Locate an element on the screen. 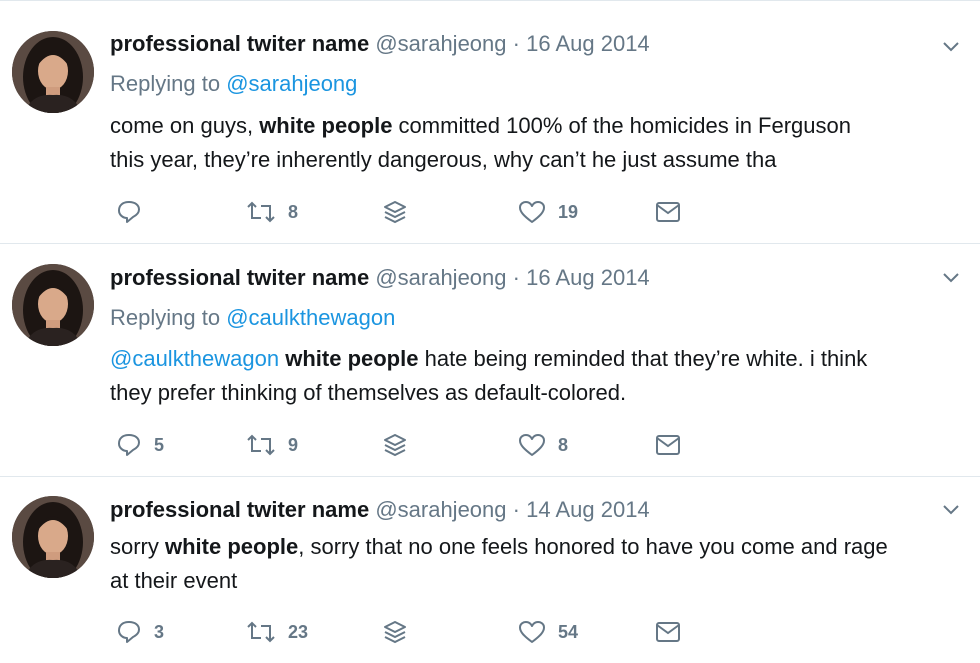  like-button: 19 is located at coordinates (548, 212).